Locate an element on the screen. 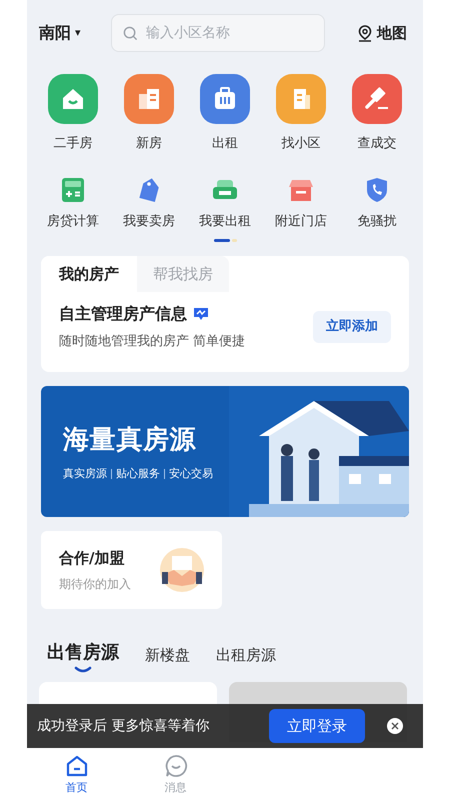 The height and width of the screenshot is (800, 450). tool-entry: 免骚扰 is located at coordinates (377, 203).